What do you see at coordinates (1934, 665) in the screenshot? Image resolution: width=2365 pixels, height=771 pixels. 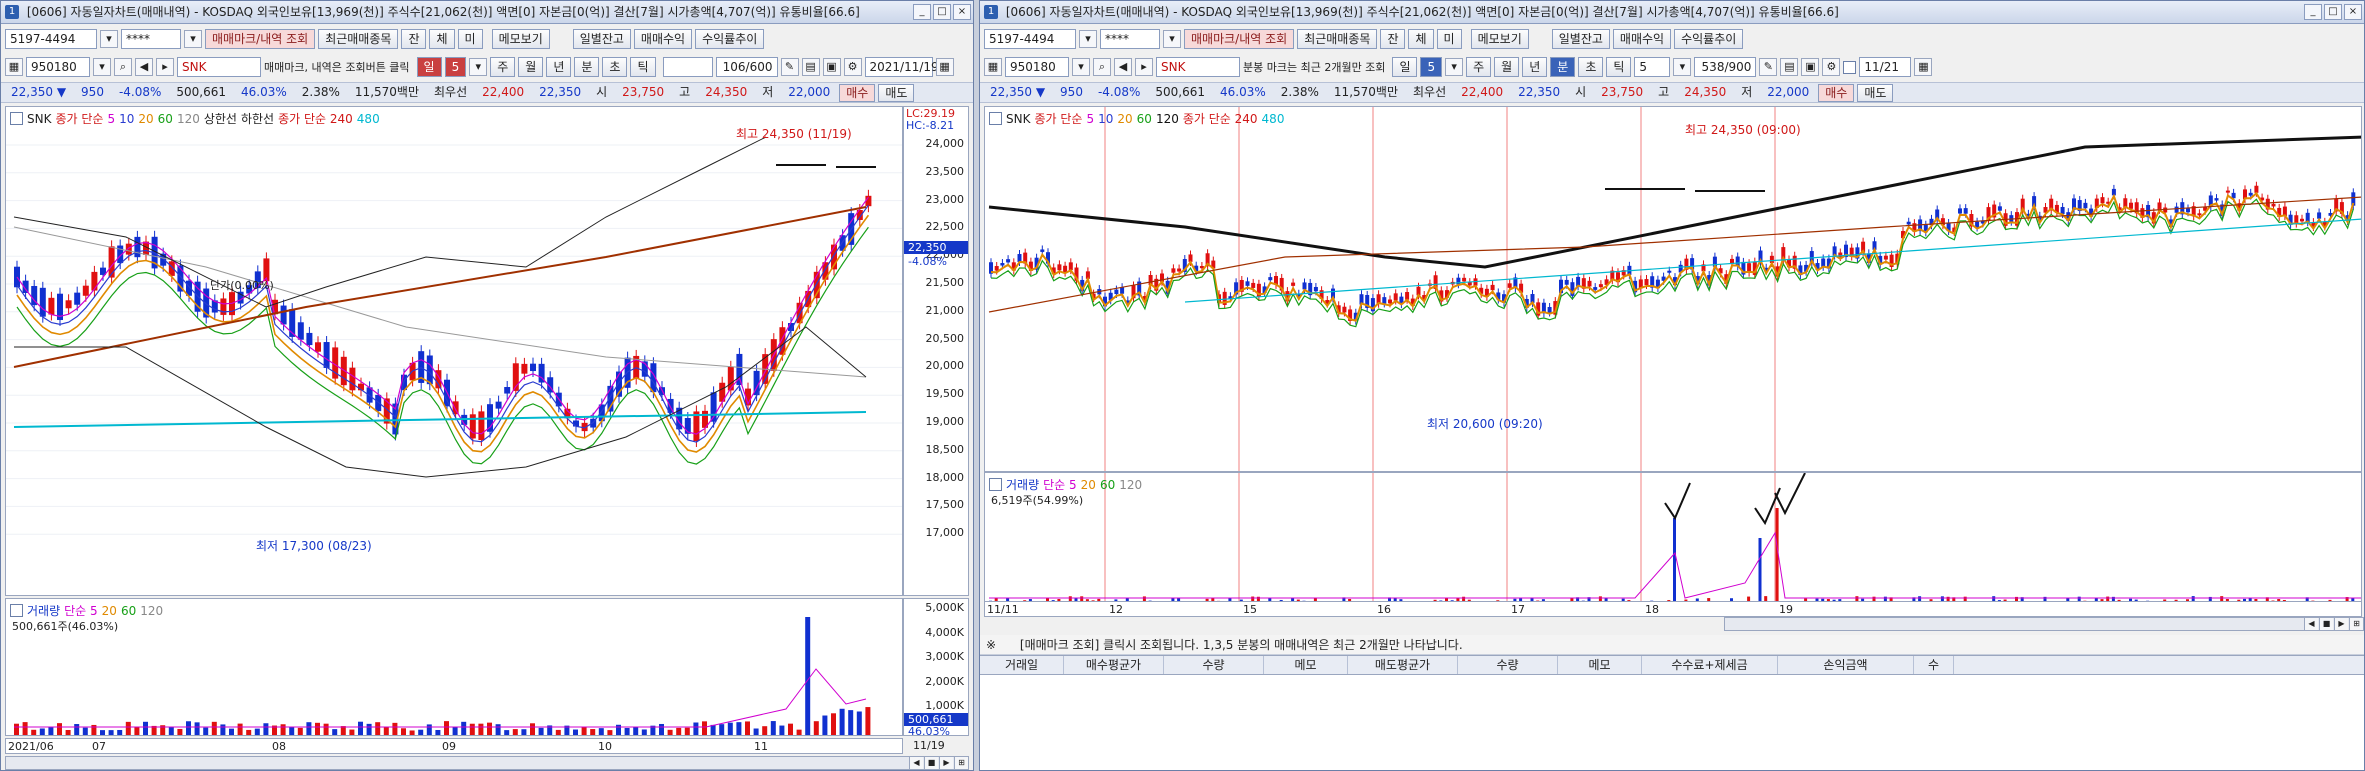 I see `col-extra: 수` at bounding box center [1934, 665].